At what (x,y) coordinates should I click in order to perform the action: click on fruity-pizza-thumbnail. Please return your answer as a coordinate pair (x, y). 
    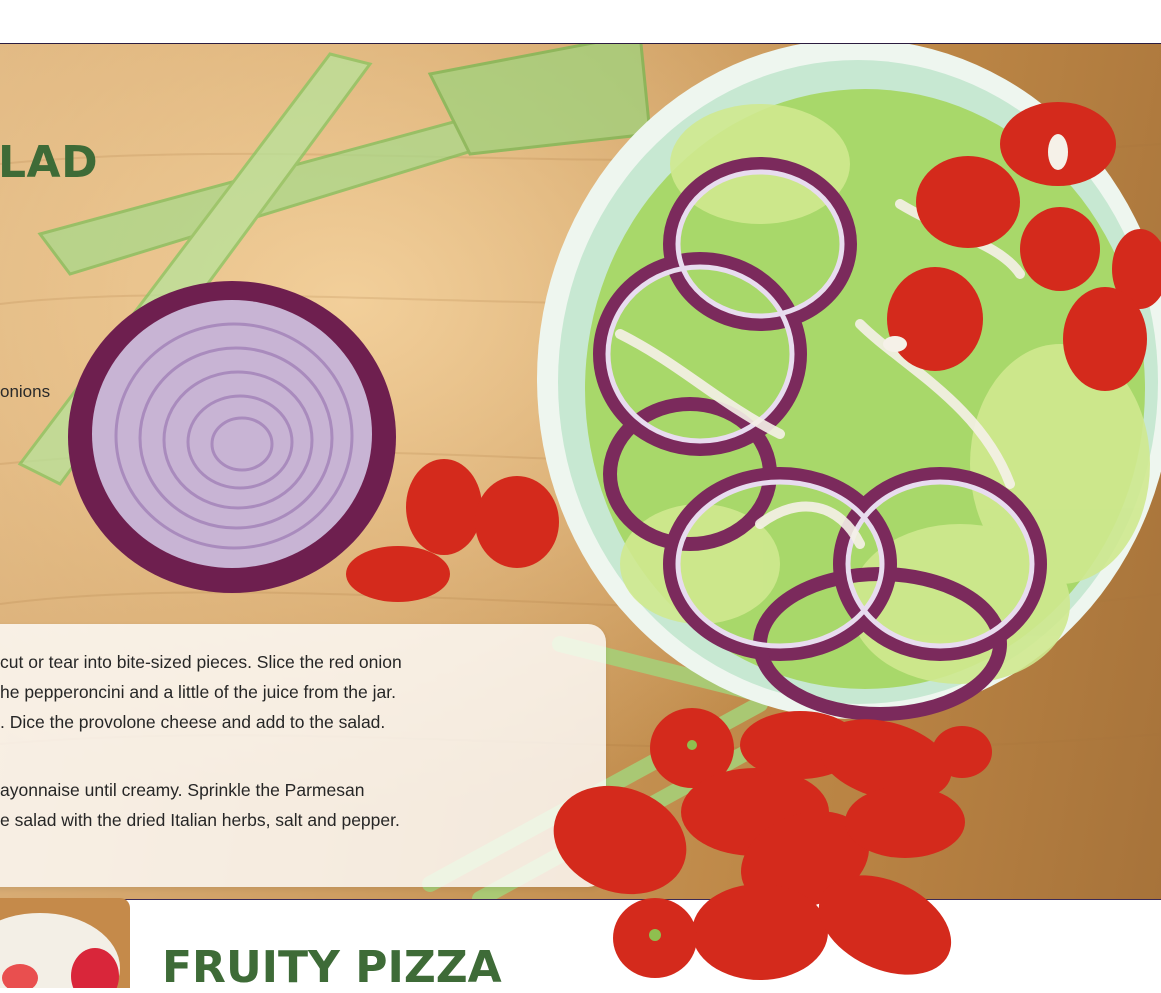
    Looking at the image, I should click on (65, 943).